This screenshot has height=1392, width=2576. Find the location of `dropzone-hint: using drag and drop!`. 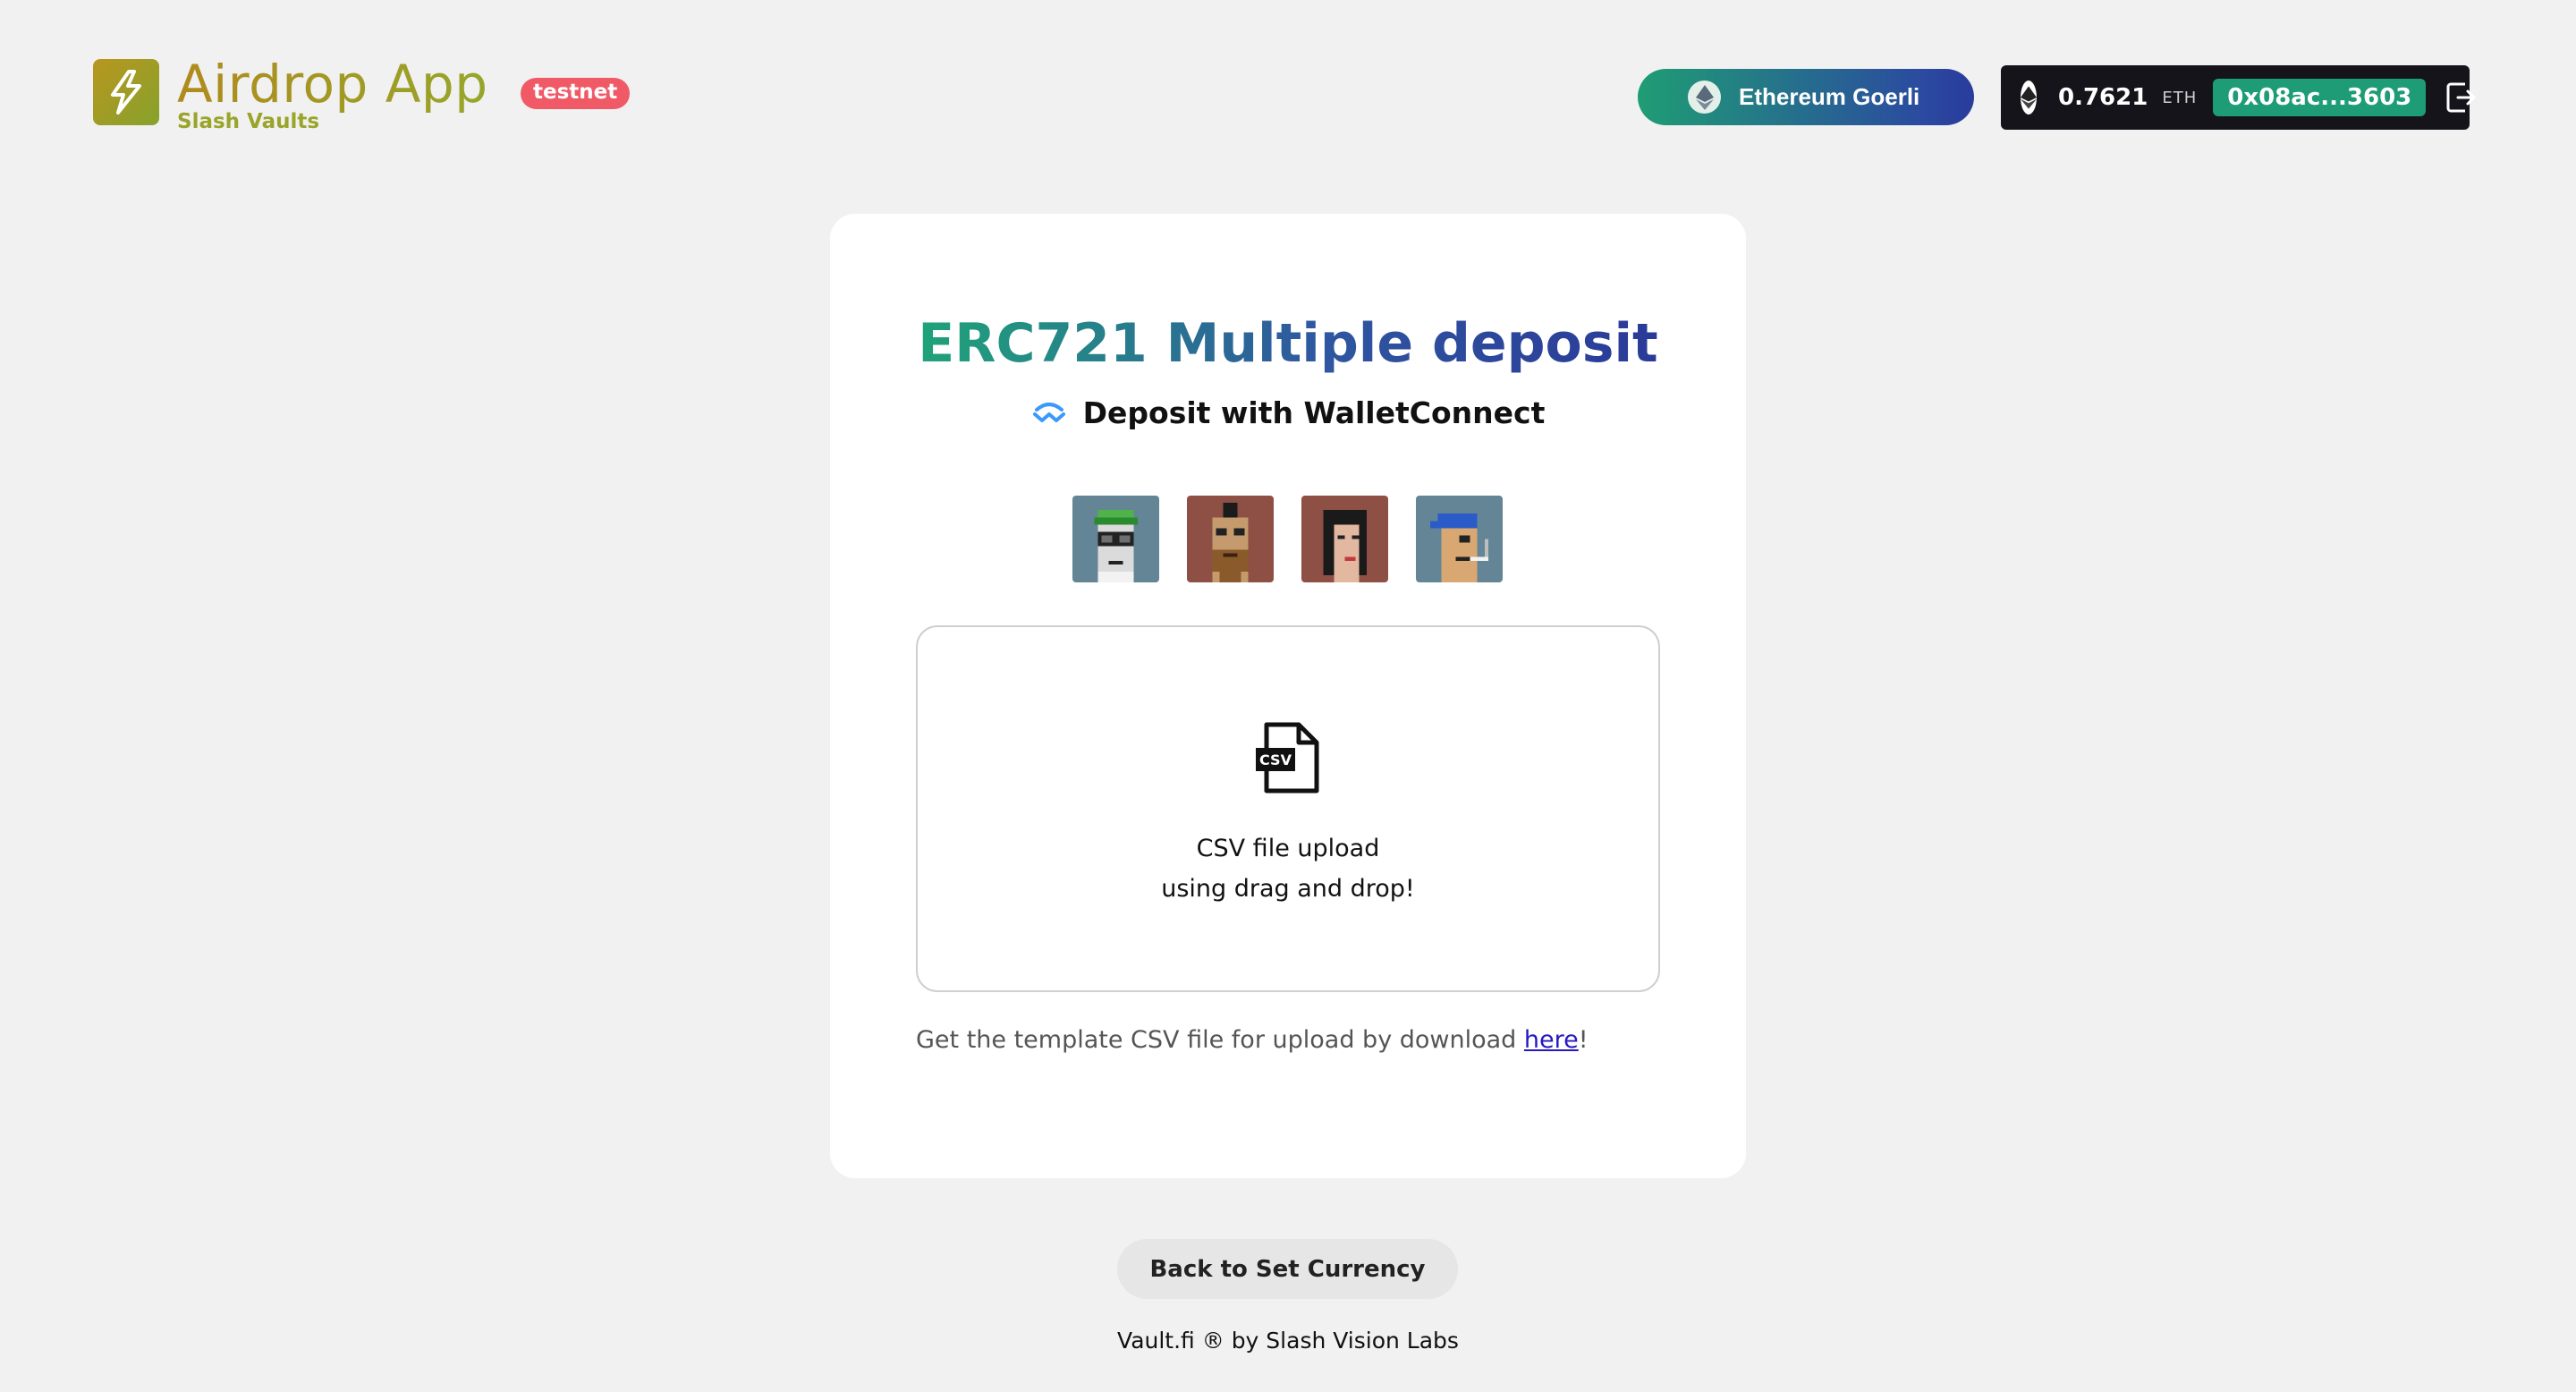

dropzone-hint: using drag and drop! is located at coordinates (1288, 889).